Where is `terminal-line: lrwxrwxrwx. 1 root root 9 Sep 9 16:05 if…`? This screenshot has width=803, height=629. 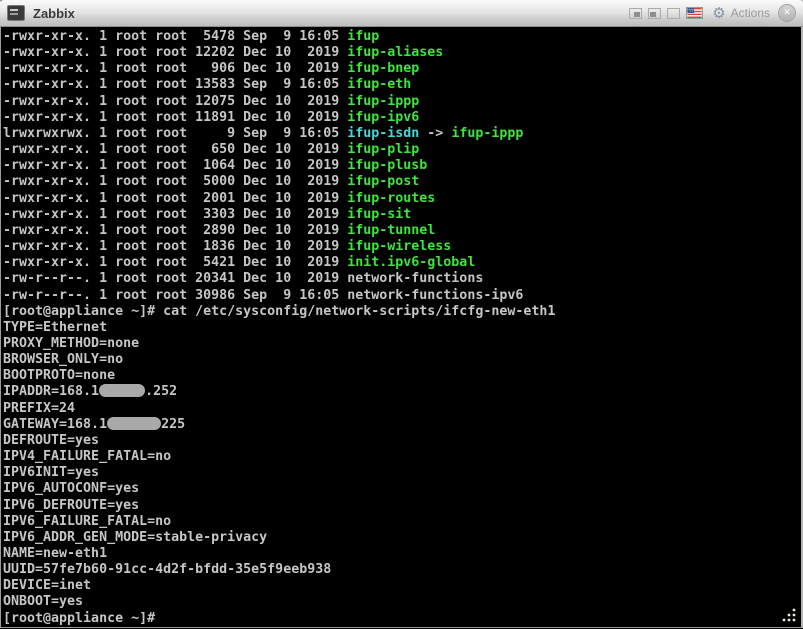
terminal-line: lrwxrwxrwx. 1 root root 9 Sep 9 16:05 if… is located at coordinates (402, 134).